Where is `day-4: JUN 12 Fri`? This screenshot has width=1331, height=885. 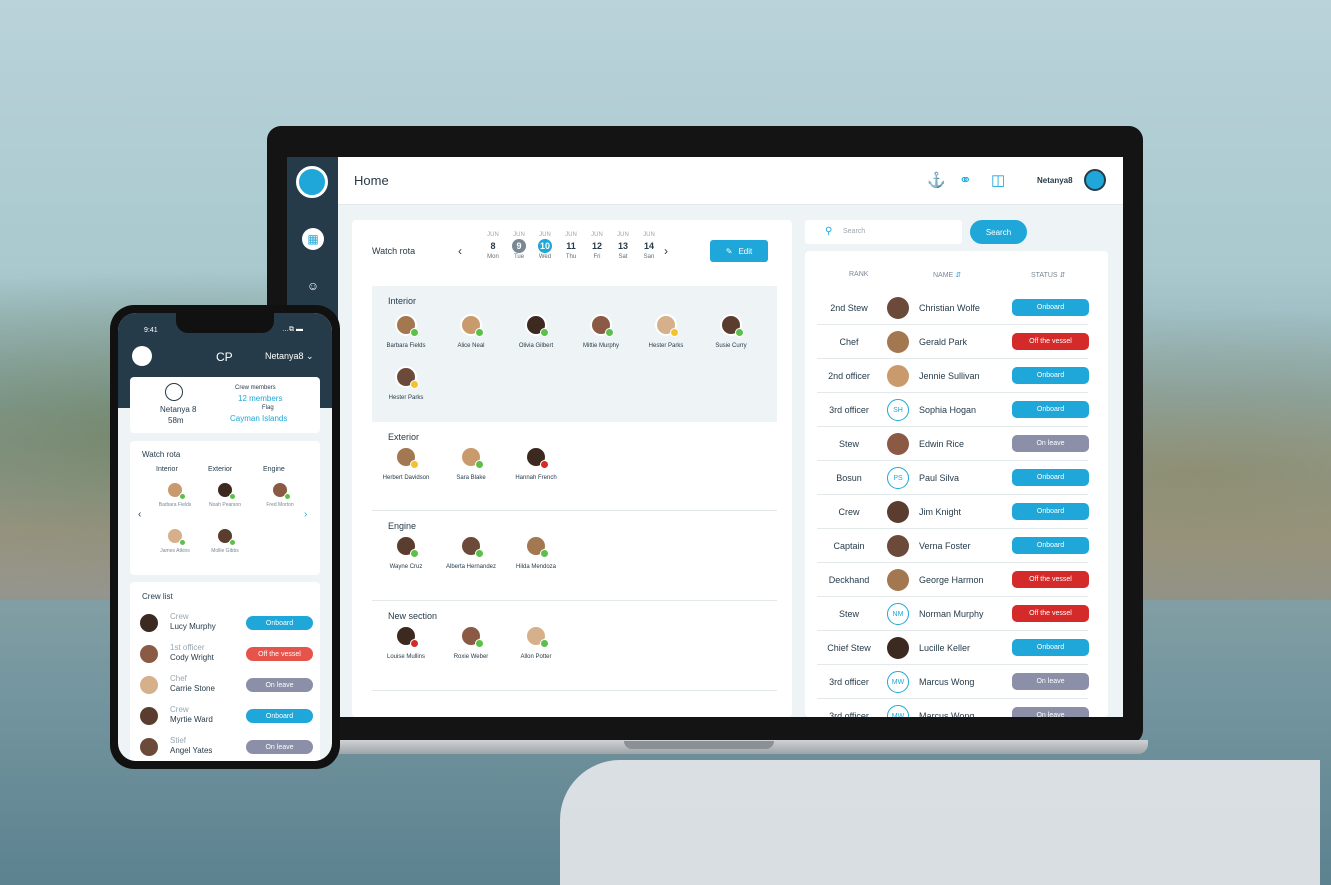 day-4: JUN 12 Fri is located at coordinates (597, 246).